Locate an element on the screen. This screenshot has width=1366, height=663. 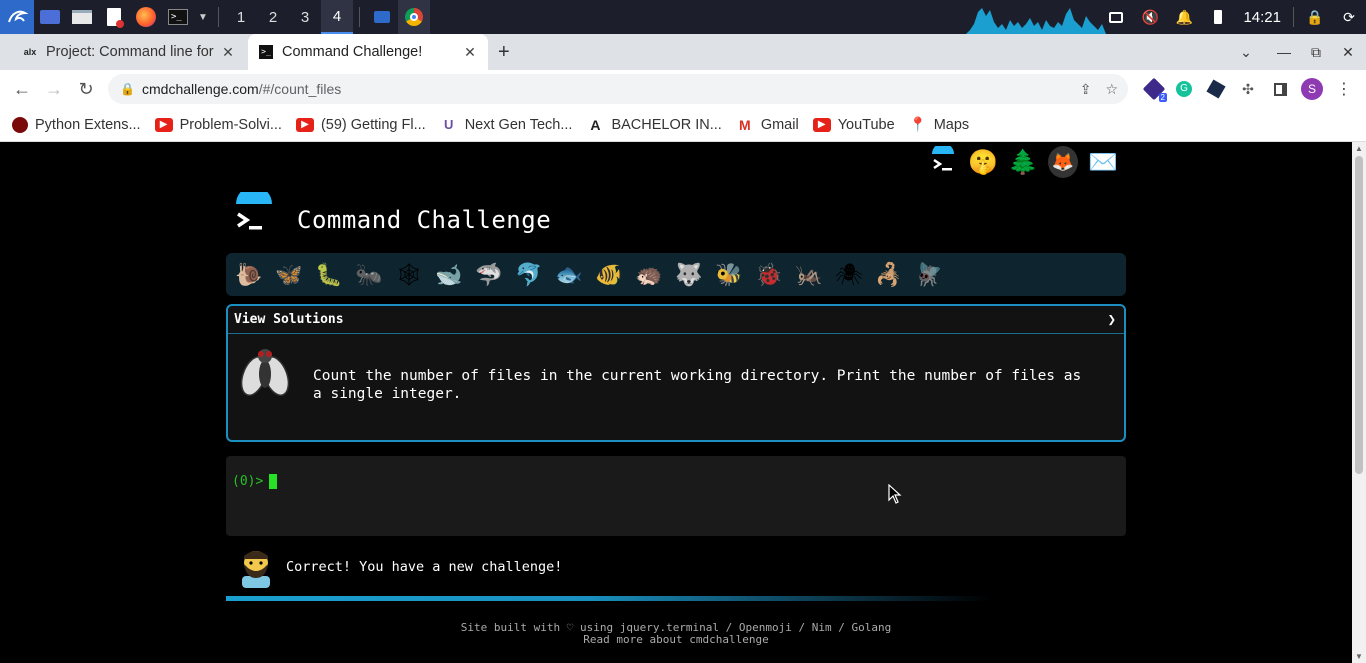
tab-command-challenge: >_ Command Challenge! ✕ is located at coordinates (368, 52).